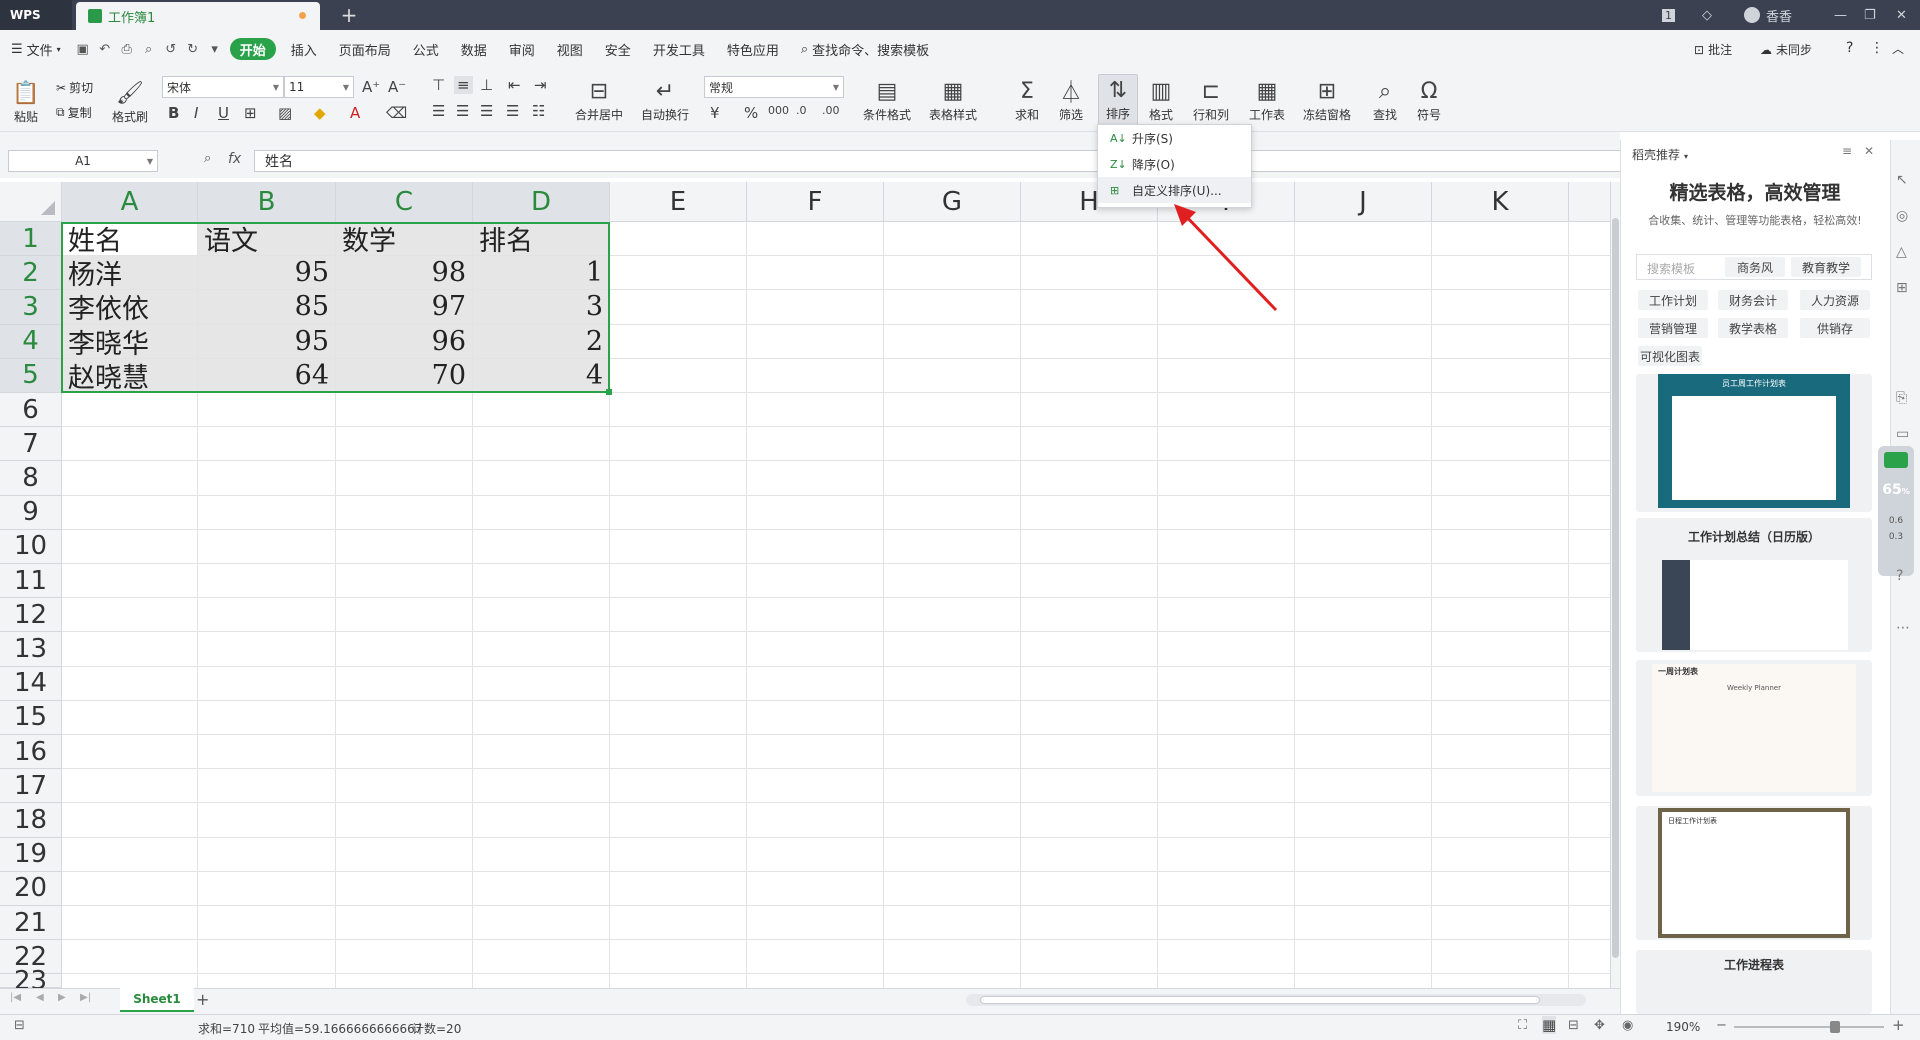 The height and width of the screenshot is (1040, 1920). What do you see at coordinates (1896, 511) in the screenshot?
I see `performance-meter: 65% 0.6 0.3` at bounding box center [1896, 511].